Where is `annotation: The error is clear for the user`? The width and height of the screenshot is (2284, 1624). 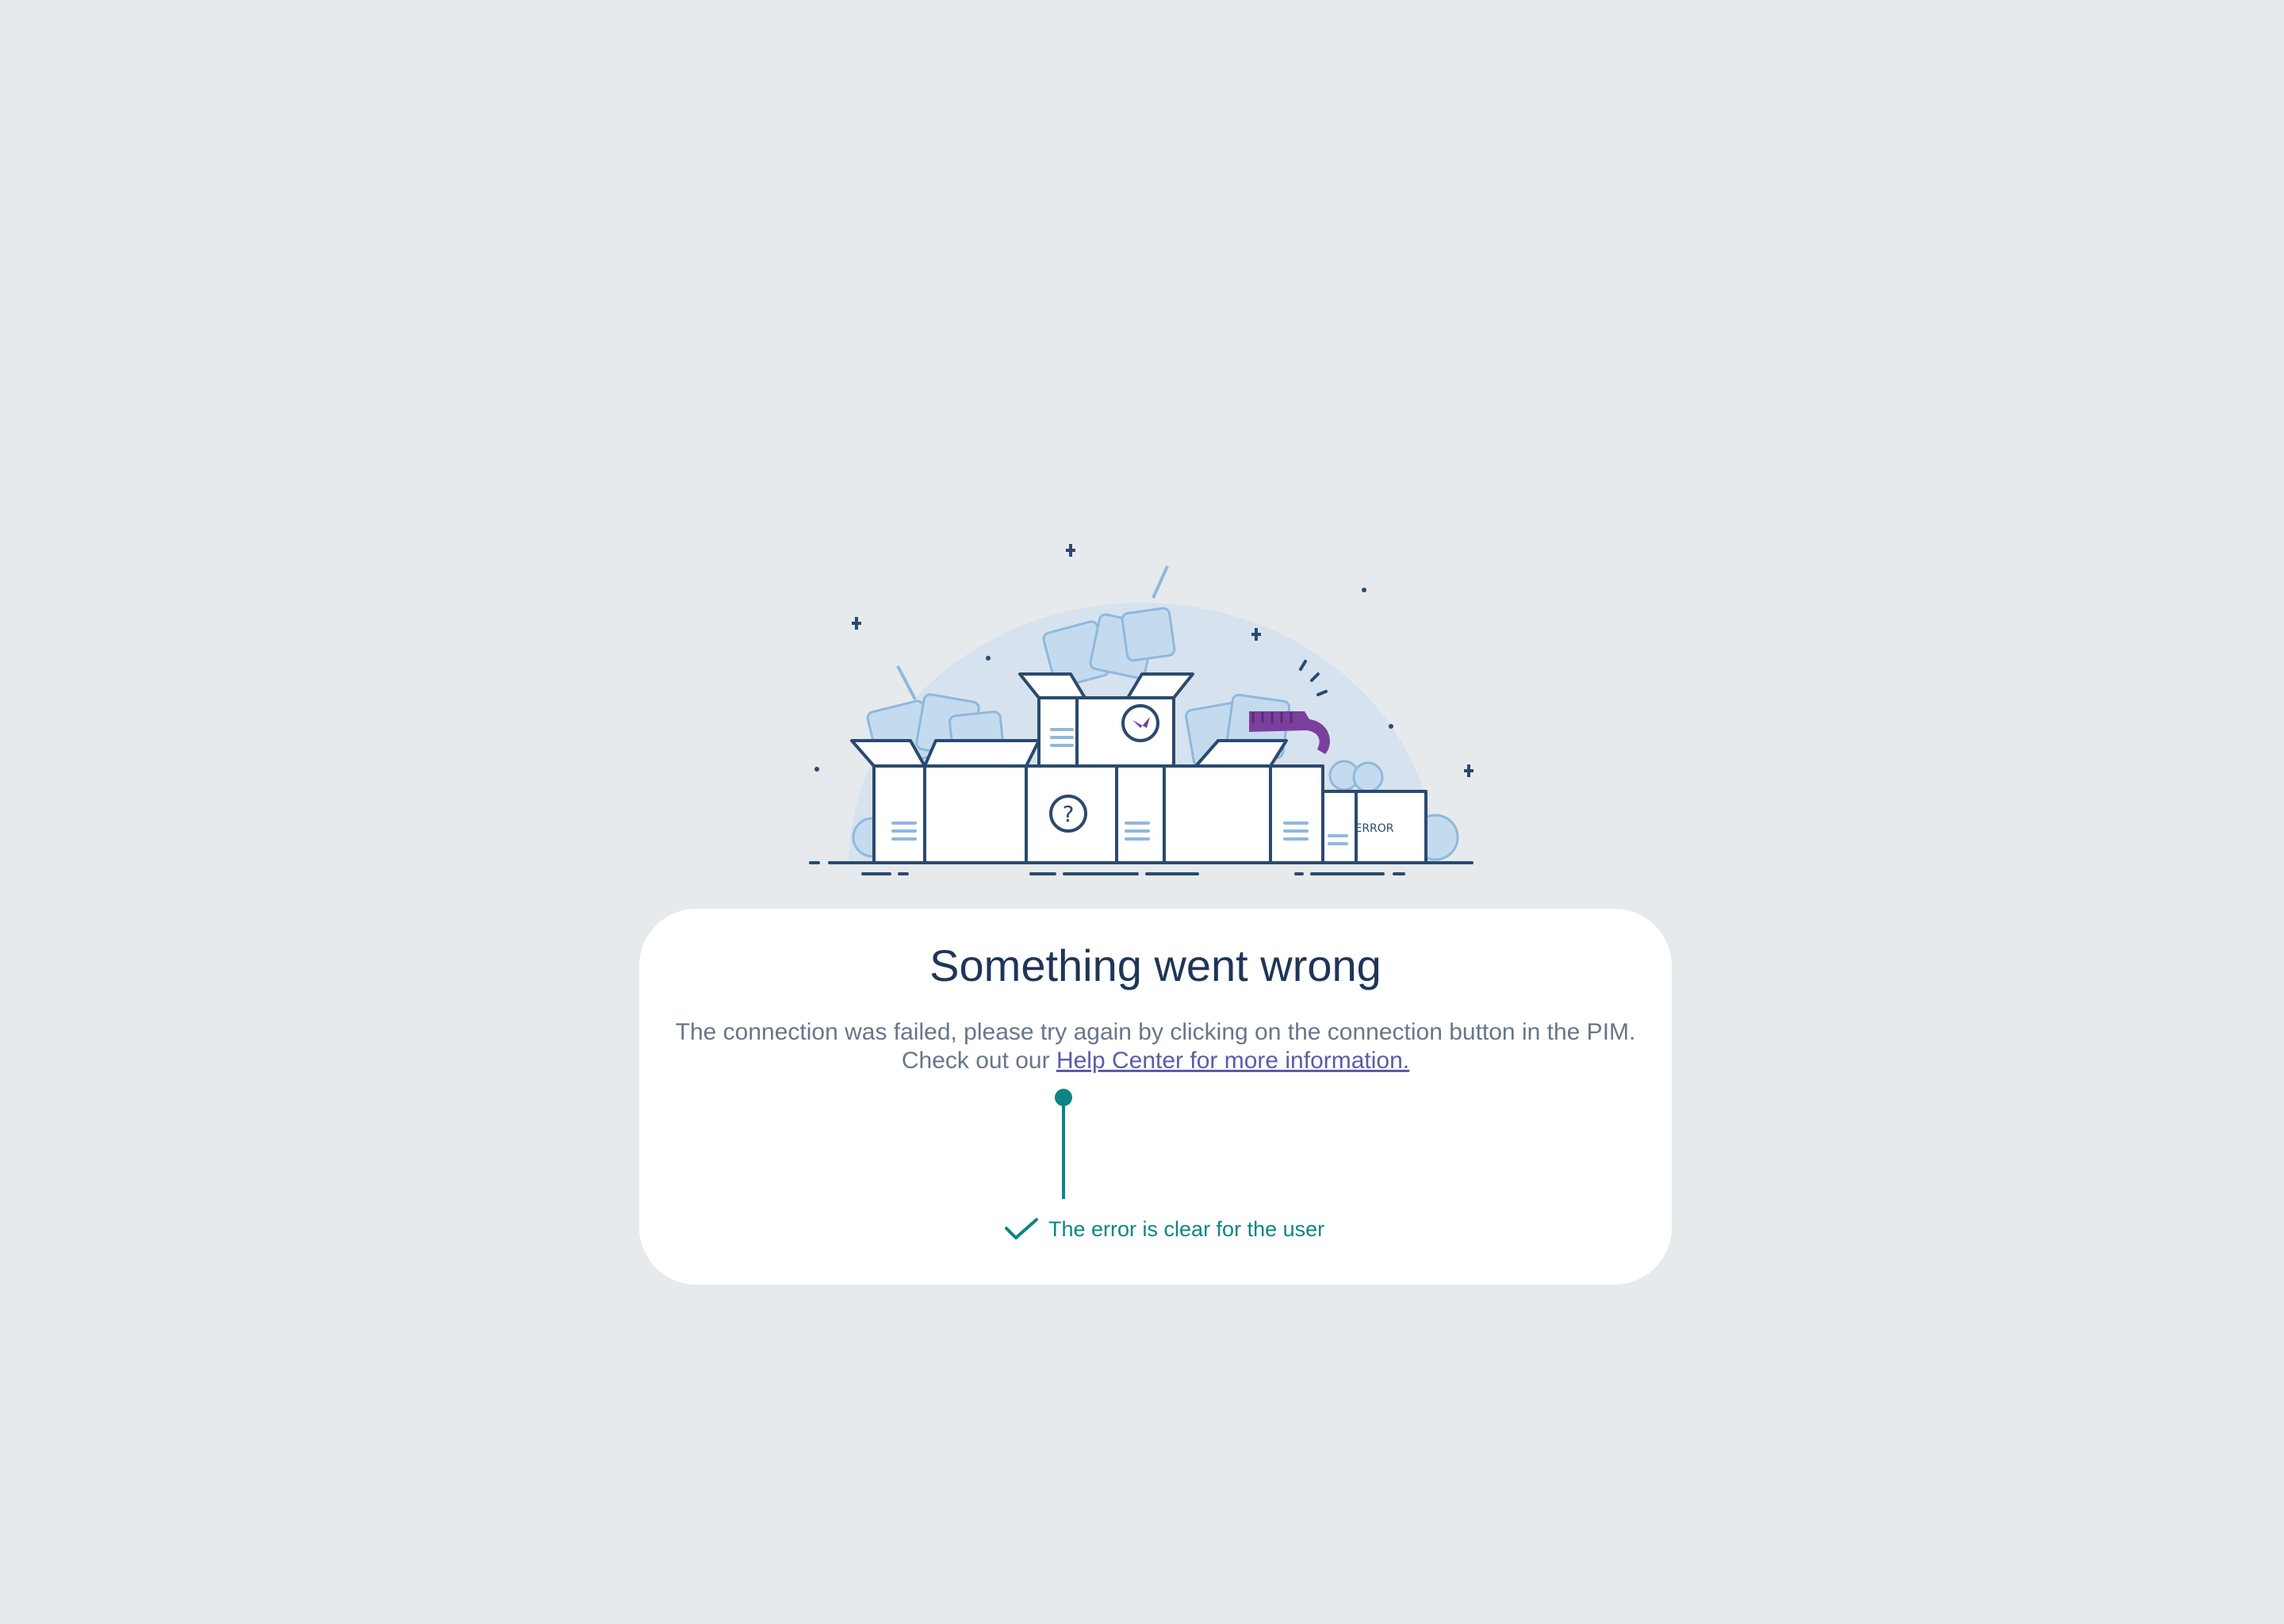 annotation: The error is clear for the user is located at coordinates (1164, 1229).